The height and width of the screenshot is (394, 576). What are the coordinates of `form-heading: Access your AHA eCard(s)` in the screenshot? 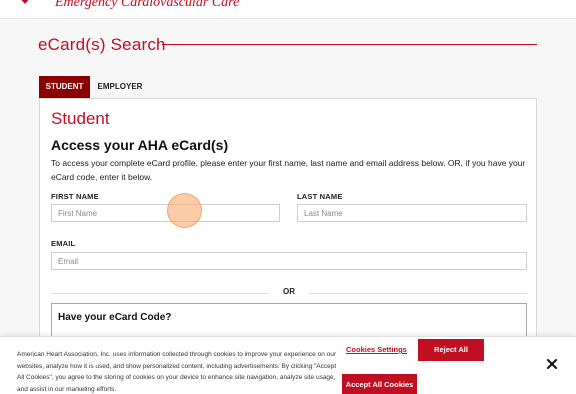 It's located at (140, 145).